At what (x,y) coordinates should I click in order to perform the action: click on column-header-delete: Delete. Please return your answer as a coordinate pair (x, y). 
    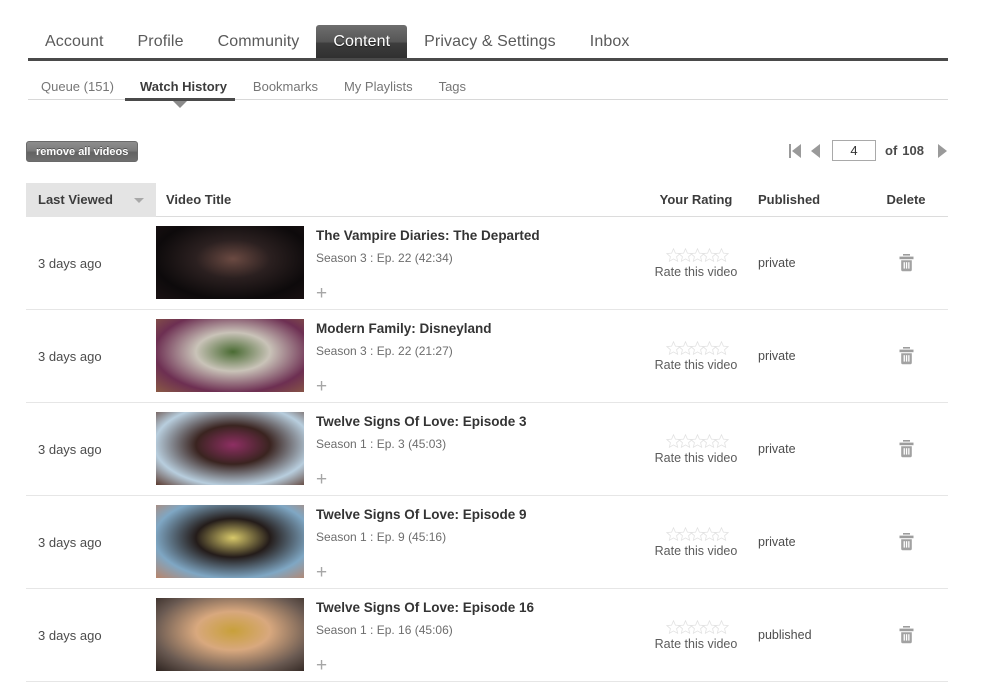
    Looking at the image, I should click on (906, 199).